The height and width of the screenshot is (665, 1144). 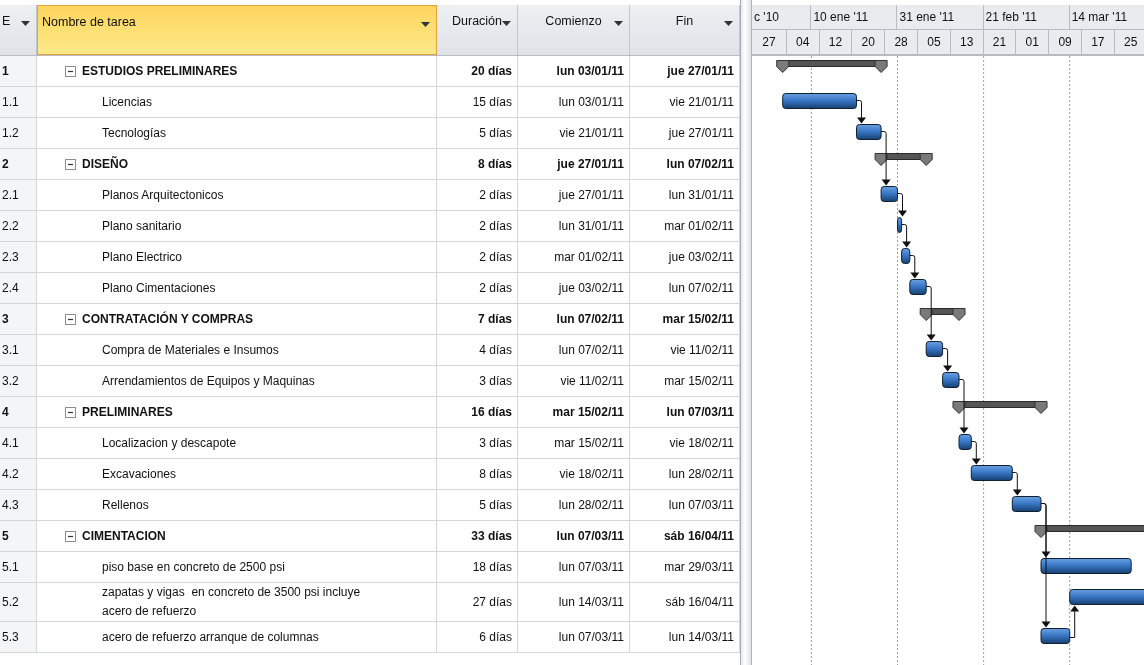 I want to click on finish-date-cell: jue 27/01/11, so click(x=700, y=71).